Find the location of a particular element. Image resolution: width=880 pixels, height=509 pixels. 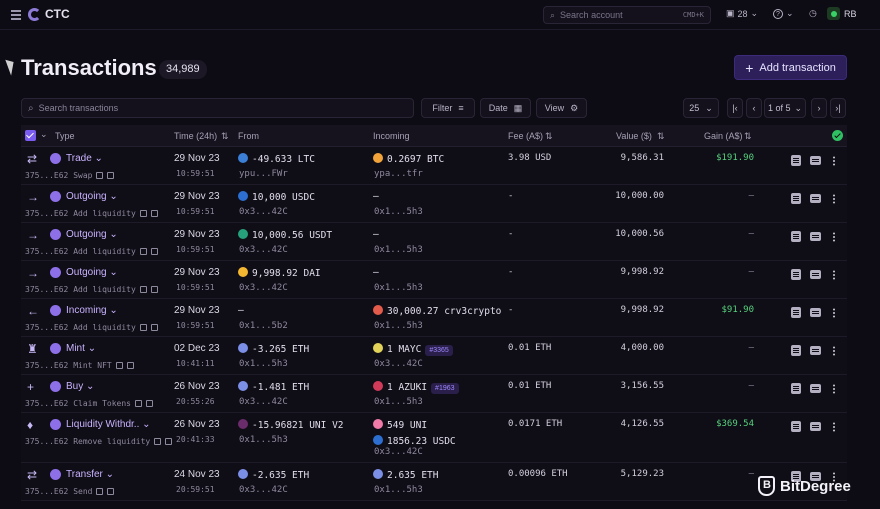

column-fee: Fee (A$) is located at coordinates (525, 136).